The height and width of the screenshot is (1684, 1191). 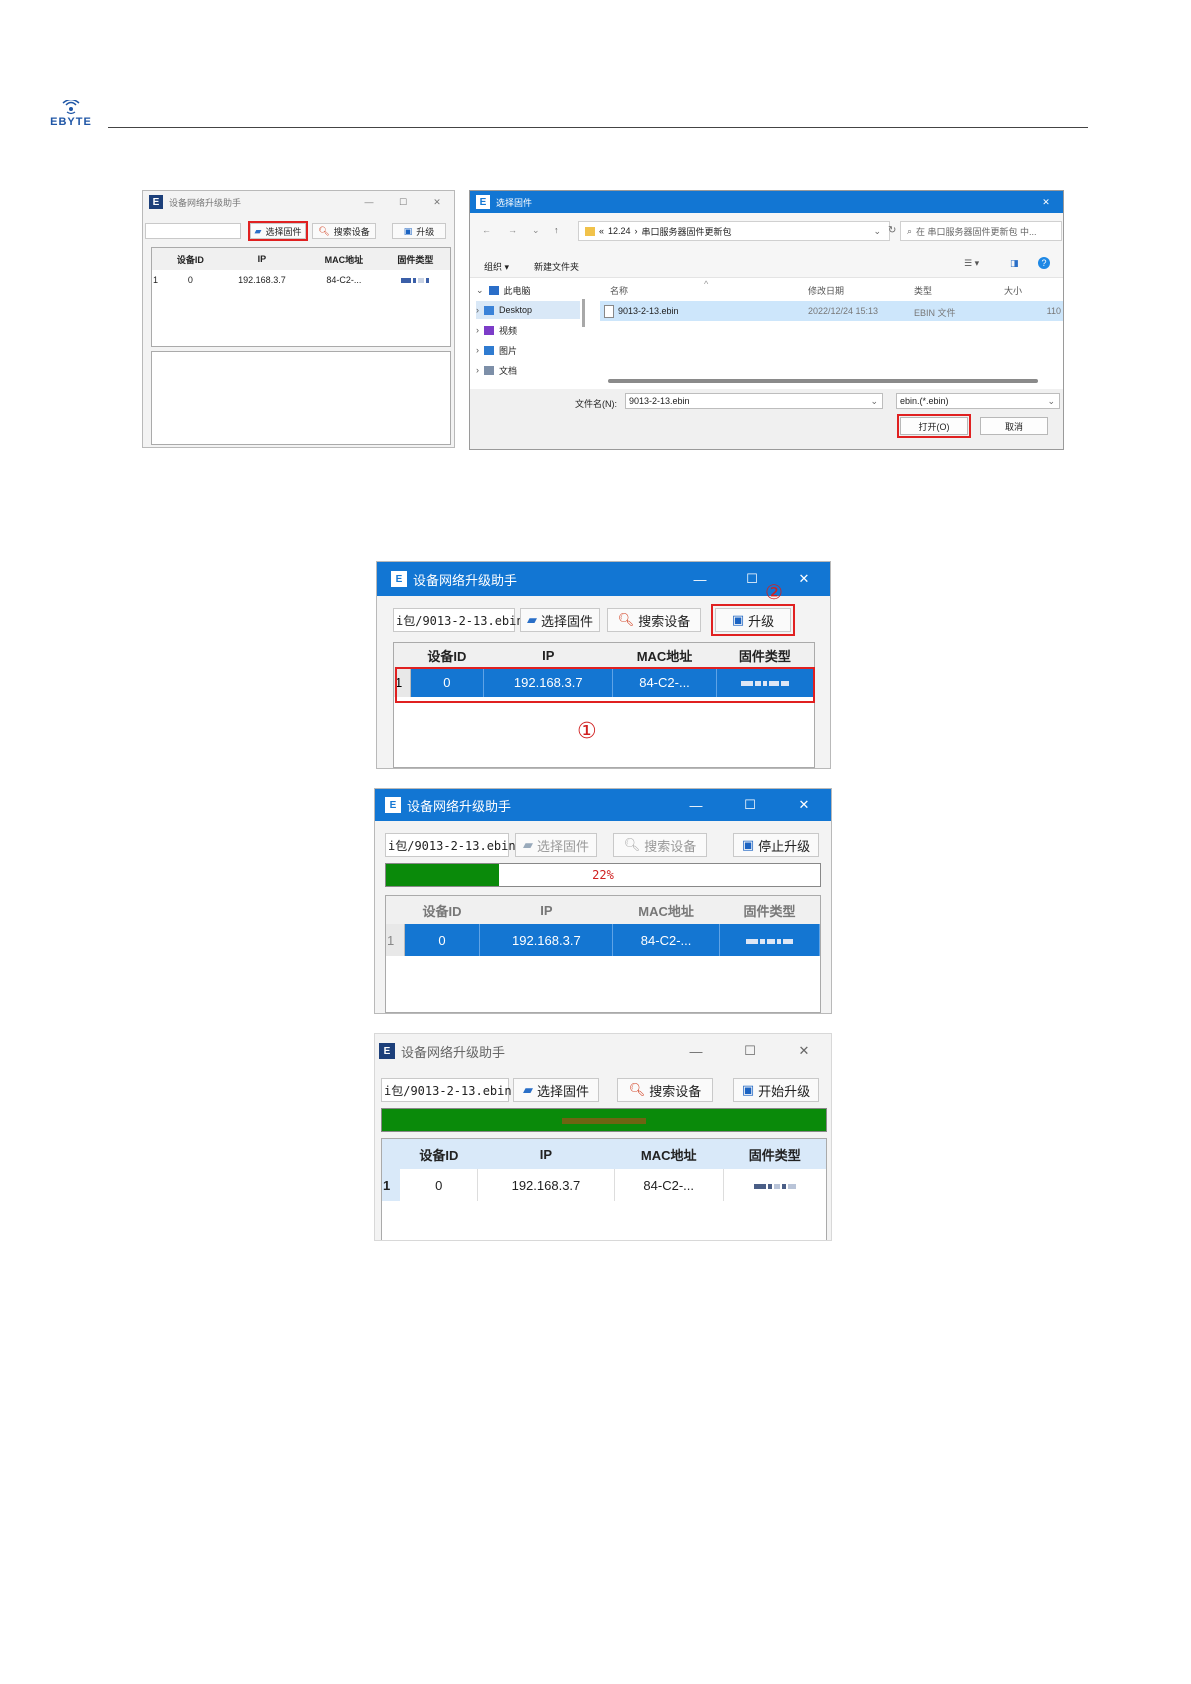 I want to click on ip-cell: 192.168.3.7, so click(x=262, y=280).